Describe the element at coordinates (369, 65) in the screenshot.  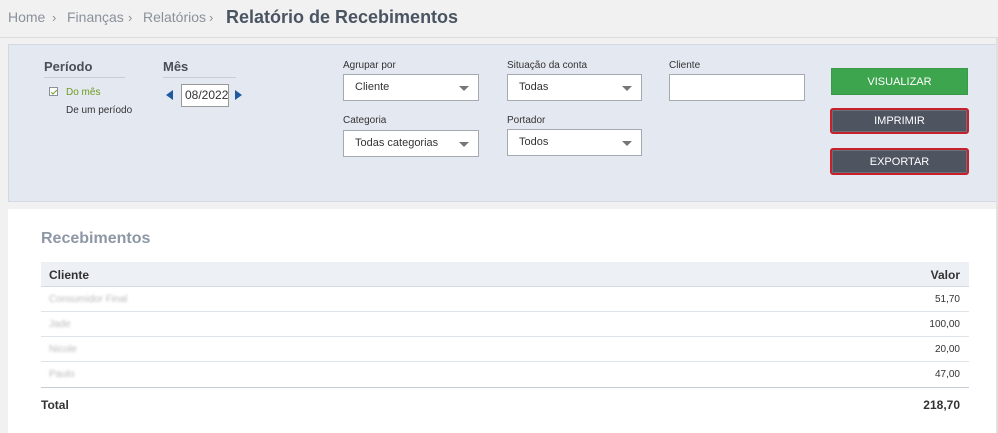
I see `agrupar-por-label: Agrupar por` at that location.